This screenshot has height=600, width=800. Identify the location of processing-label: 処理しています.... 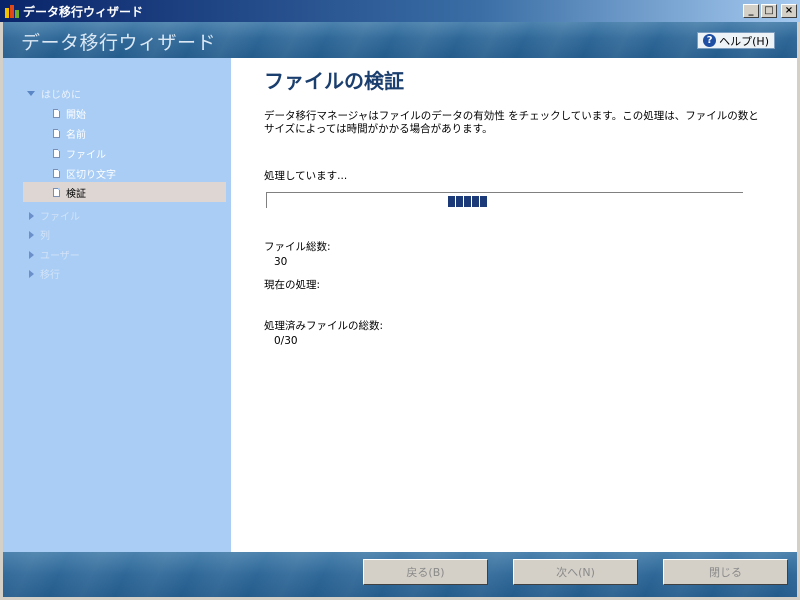
(306, 176).